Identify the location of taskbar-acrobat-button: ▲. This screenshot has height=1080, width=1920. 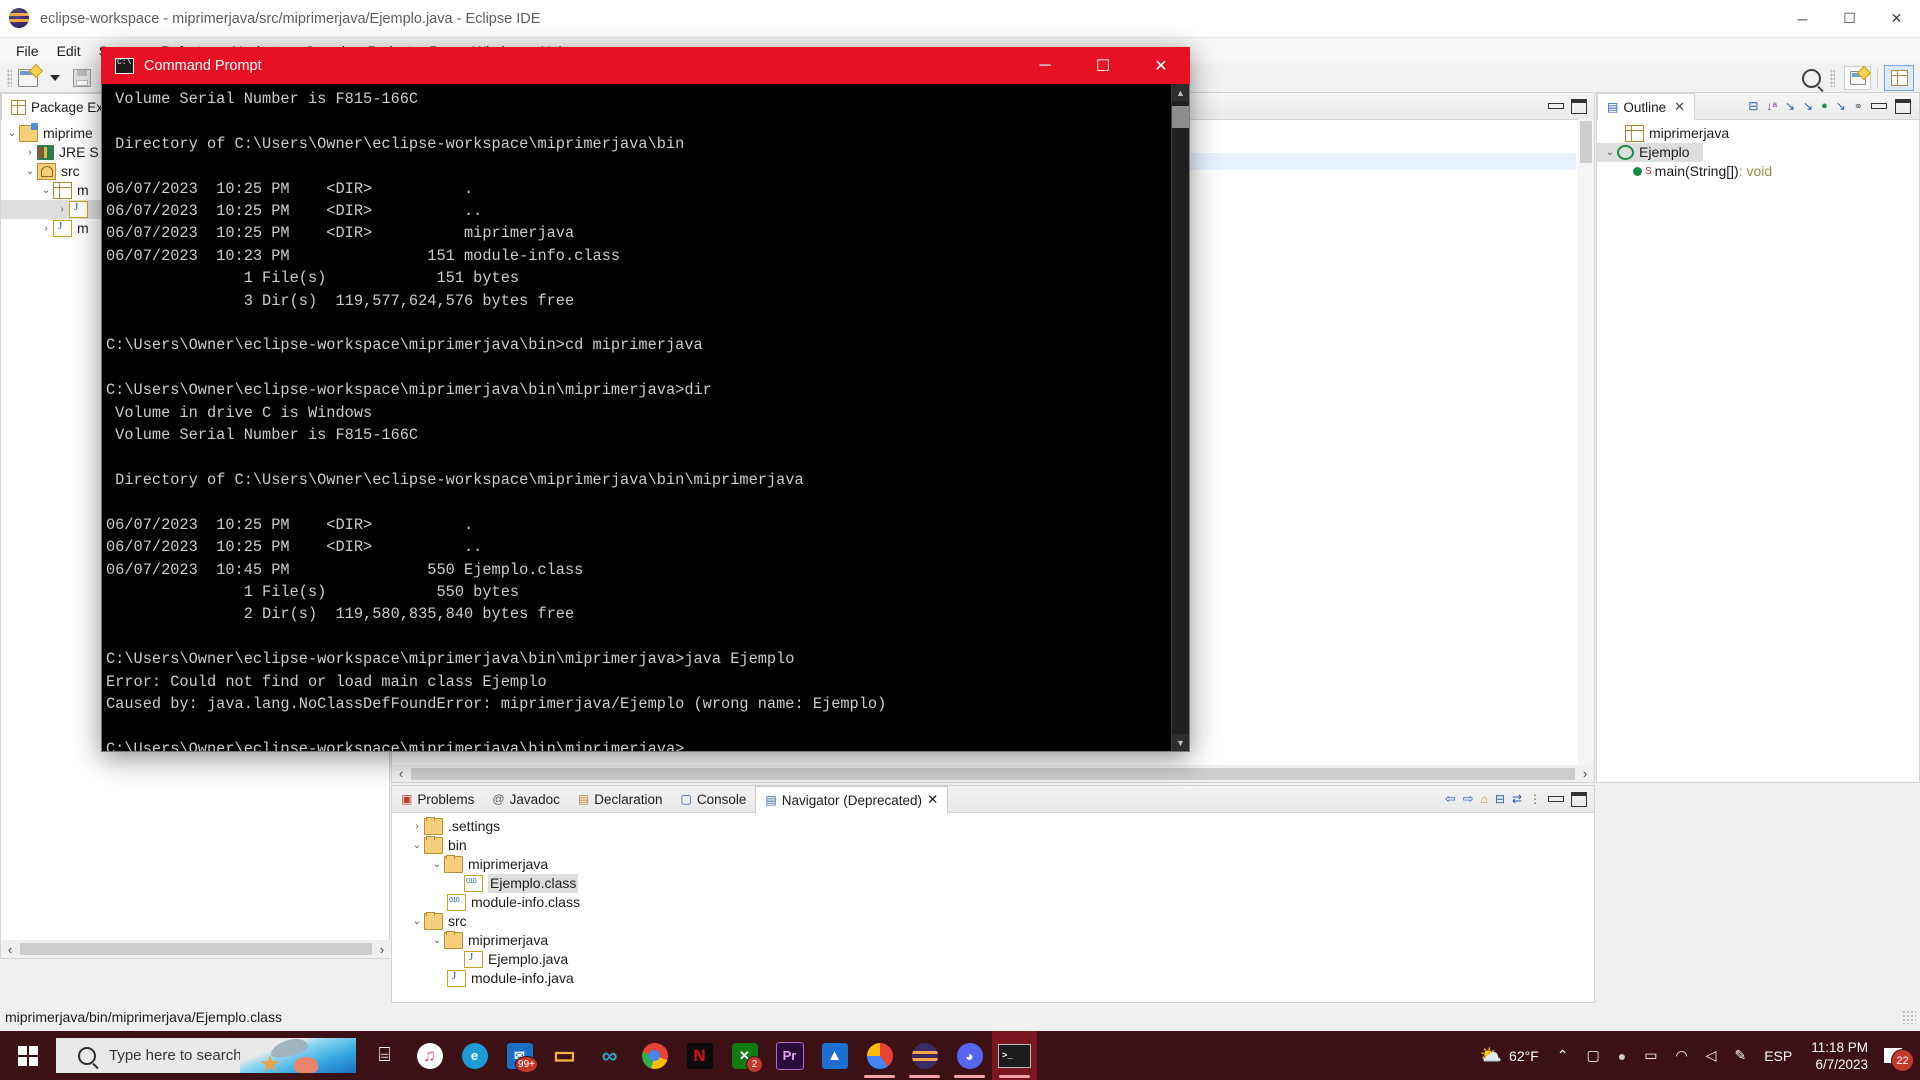
(834, 1055).